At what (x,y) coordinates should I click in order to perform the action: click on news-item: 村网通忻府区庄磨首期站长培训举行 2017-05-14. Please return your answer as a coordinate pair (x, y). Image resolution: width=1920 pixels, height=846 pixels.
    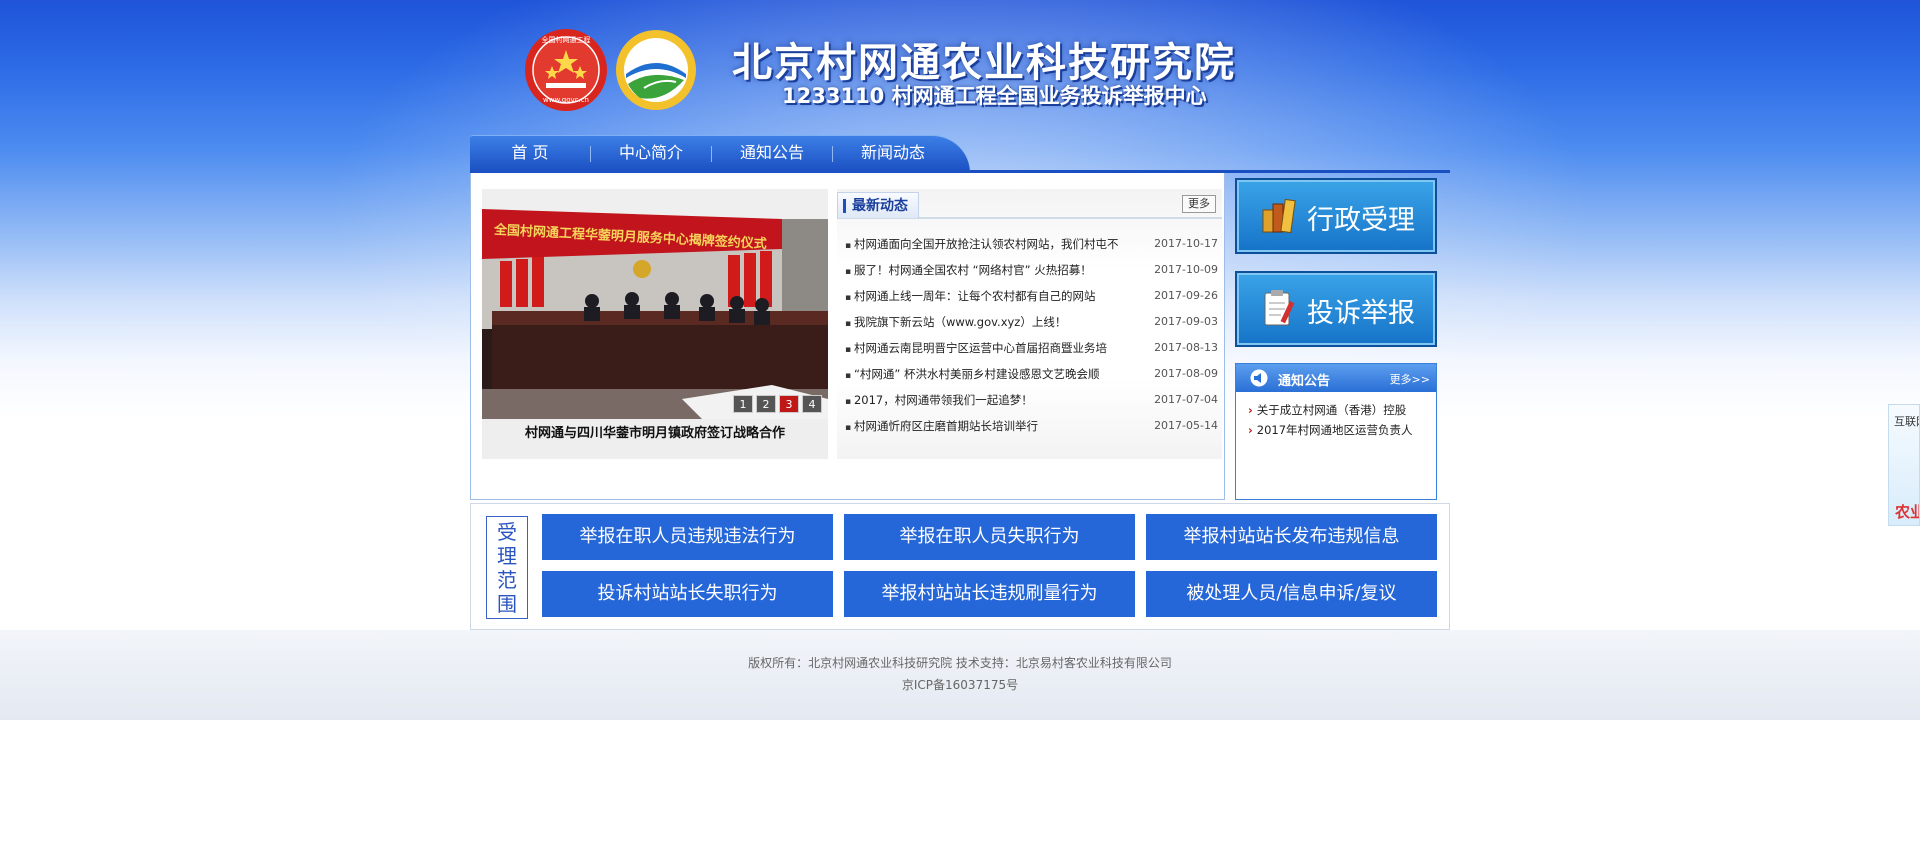
    Looking at the image, I should click on (1029, 426).